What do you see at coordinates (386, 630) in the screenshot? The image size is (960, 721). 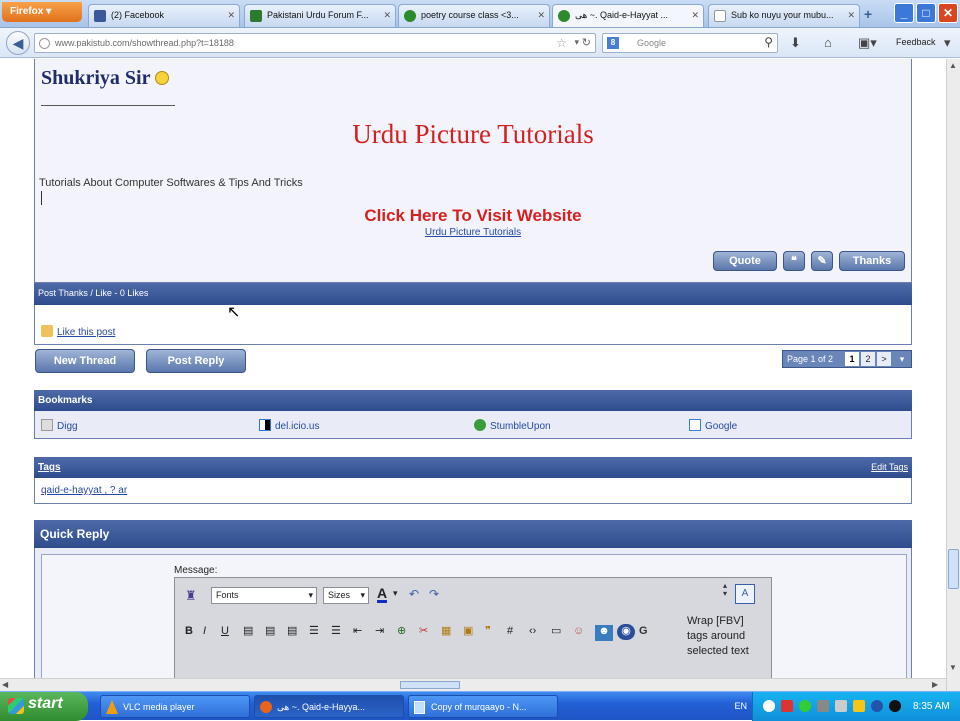 I see `indent-icon: ⇥` at bounding box center [386, 630].